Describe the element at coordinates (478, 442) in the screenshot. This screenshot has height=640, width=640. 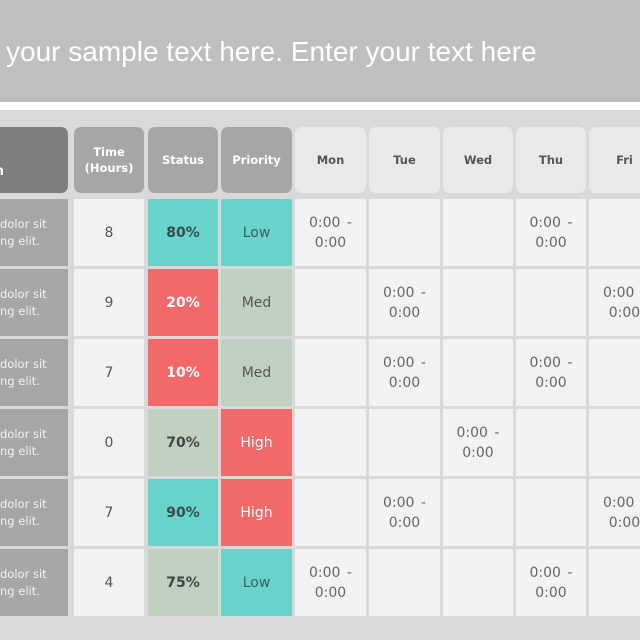
I see `day-cell-wed: 0:00 - 0:00` at that location.